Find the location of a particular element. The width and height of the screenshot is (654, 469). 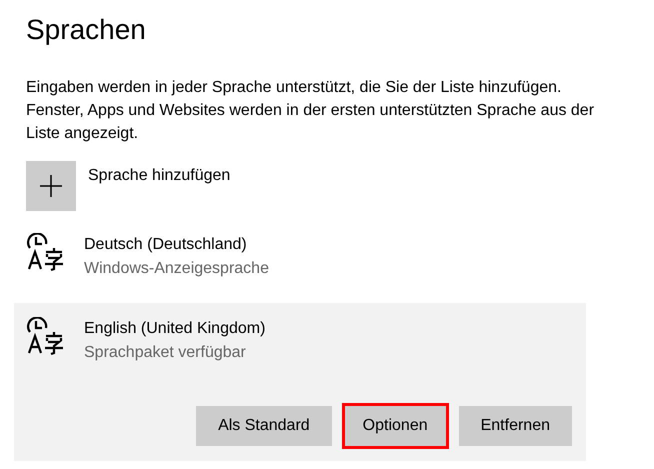

language-status: Sprachpaket verfügbar is located at coordinates (165, 353).